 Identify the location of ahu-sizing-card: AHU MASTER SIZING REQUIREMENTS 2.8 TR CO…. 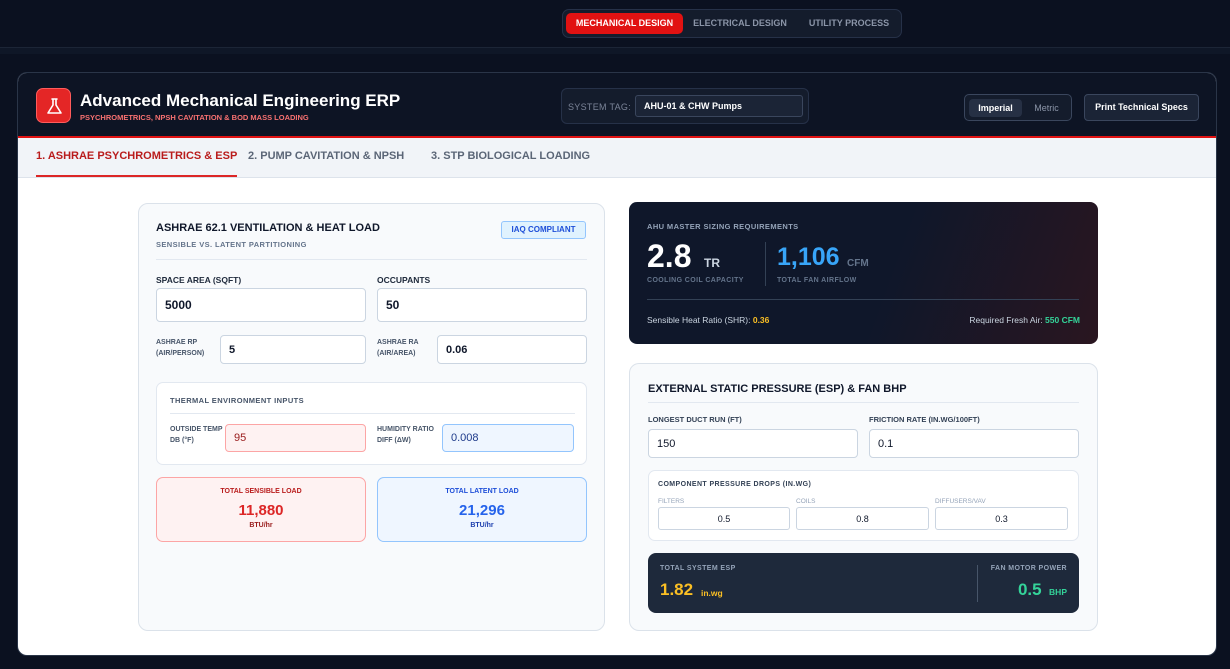
(863, 273).